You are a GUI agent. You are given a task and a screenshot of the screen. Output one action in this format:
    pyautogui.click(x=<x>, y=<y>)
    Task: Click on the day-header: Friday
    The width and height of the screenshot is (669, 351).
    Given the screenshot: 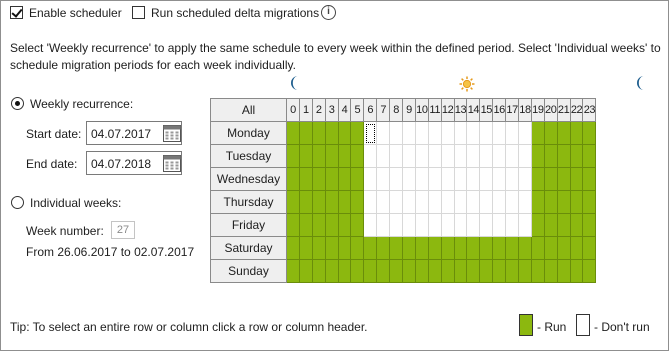 What is the action you would take?
    pyautogui.click(x=248, y=225)
    